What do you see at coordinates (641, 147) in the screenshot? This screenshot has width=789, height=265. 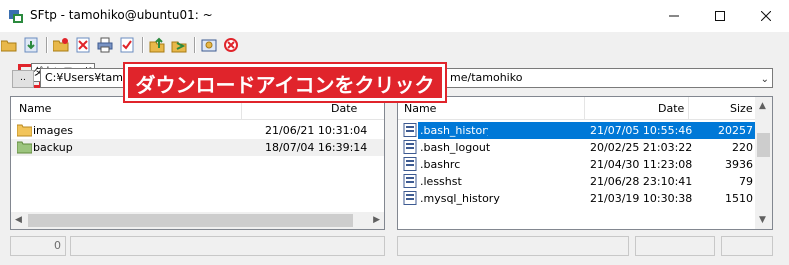 I see `file-date: 20/02/25 21:03:22` at bounding box center [641, 147].